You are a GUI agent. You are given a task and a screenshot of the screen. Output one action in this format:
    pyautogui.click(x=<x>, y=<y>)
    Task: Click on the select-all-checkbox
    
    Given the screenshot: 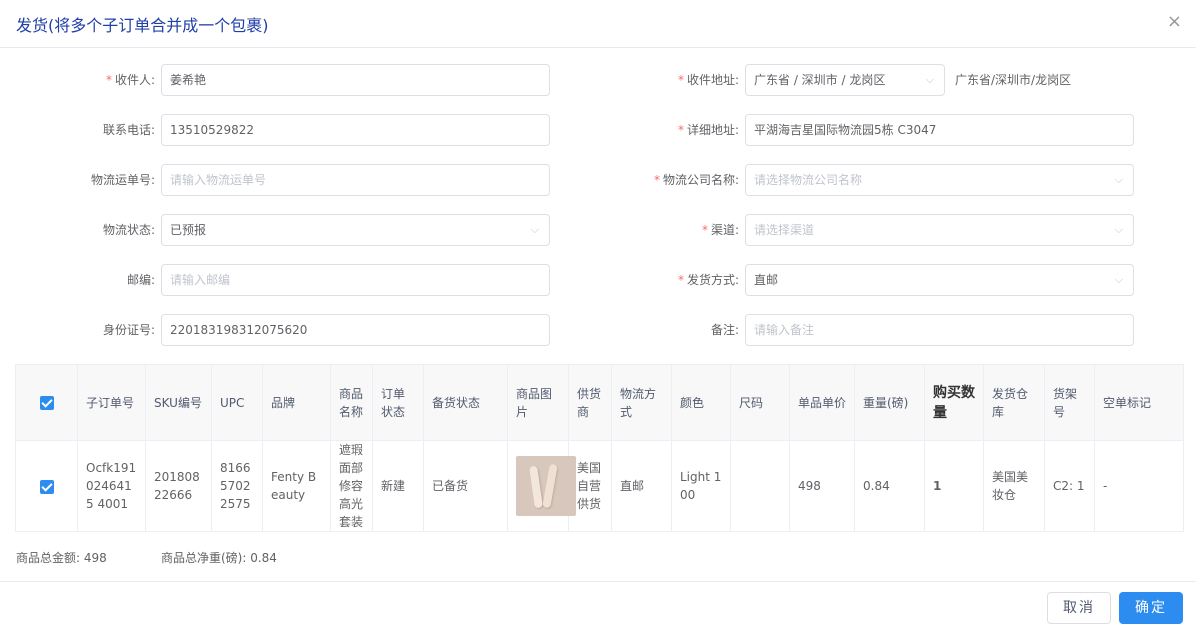 What is the action you would take?
    pyautogui.click(x=46, y=403)
    